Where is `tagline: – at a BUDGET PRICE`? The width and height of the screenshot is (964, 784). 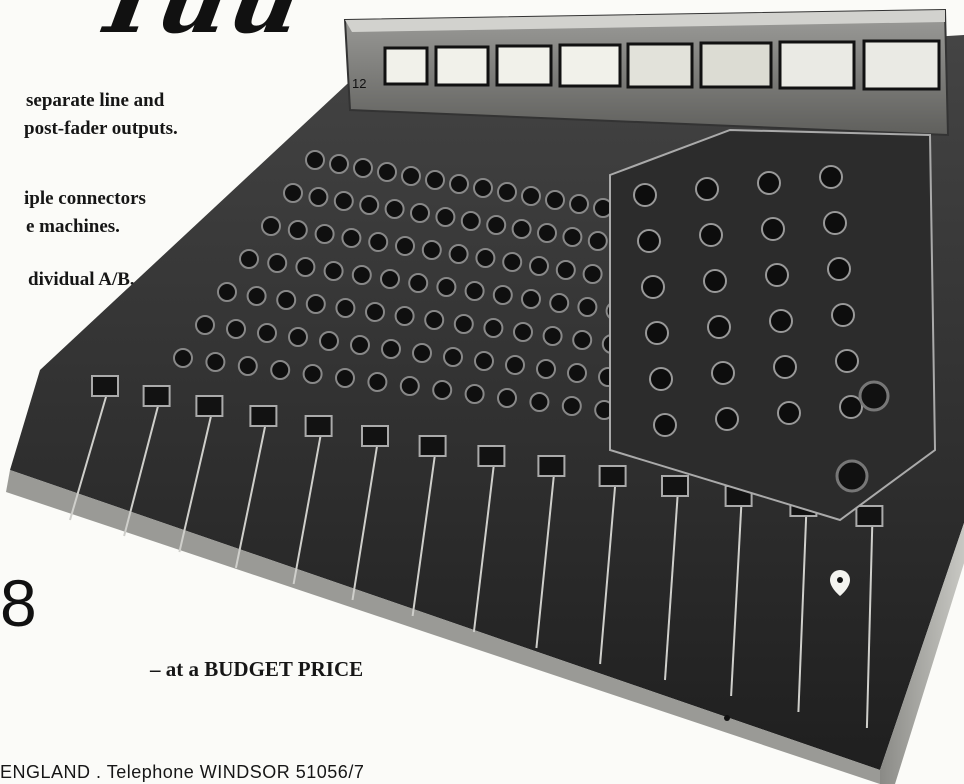 tagline: – at a BUDGET PRICE is located at coordinates (257, 669).